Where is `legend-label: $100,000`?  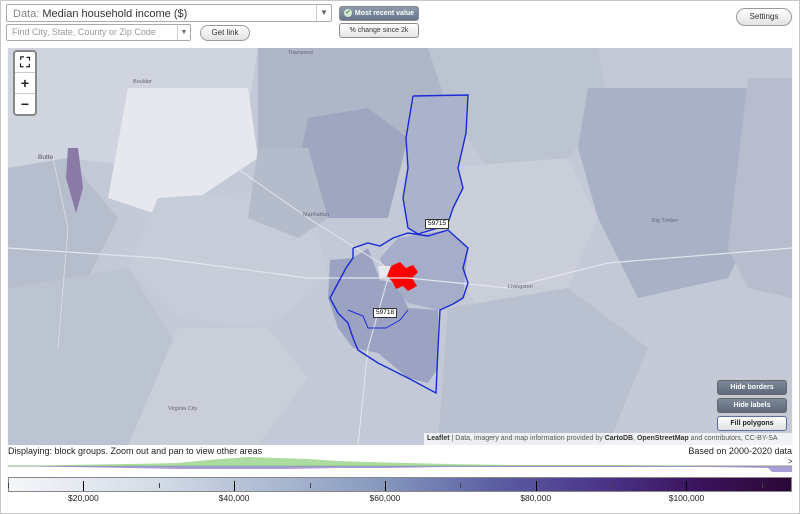
legend-label: $100,000 is located at coordinates (686, 498).